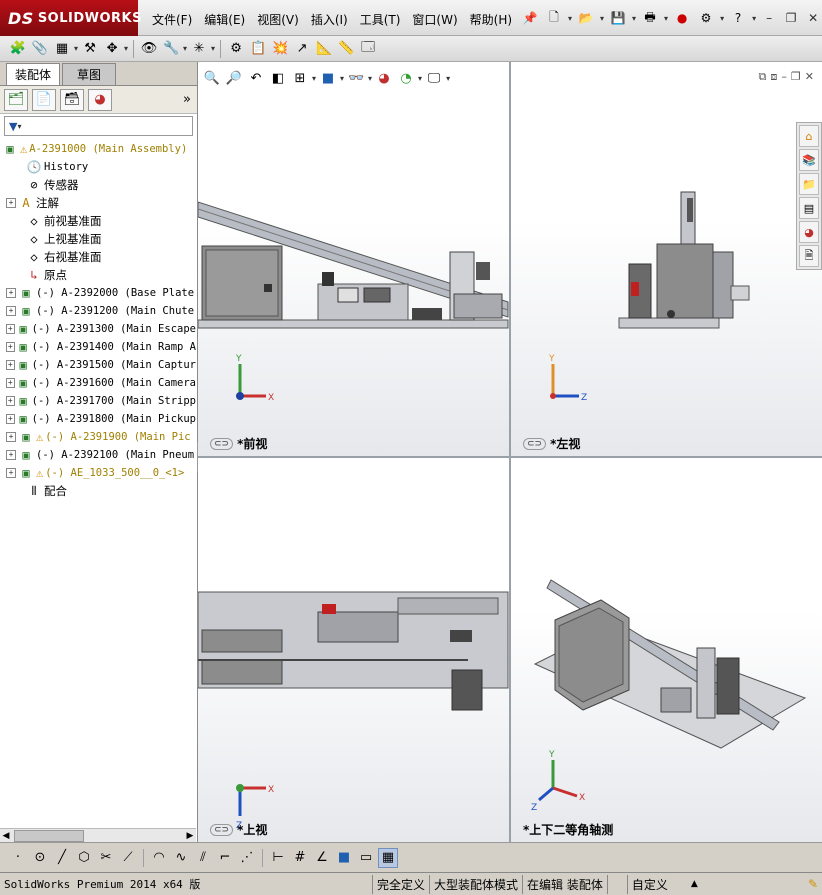 The height and width of the screenshot is (895, 822). What do you see at coordinates (682, 18) in the screenshot?
I see `rebuild-traffic-light-icon: ●` at bounding box center [682, 18].